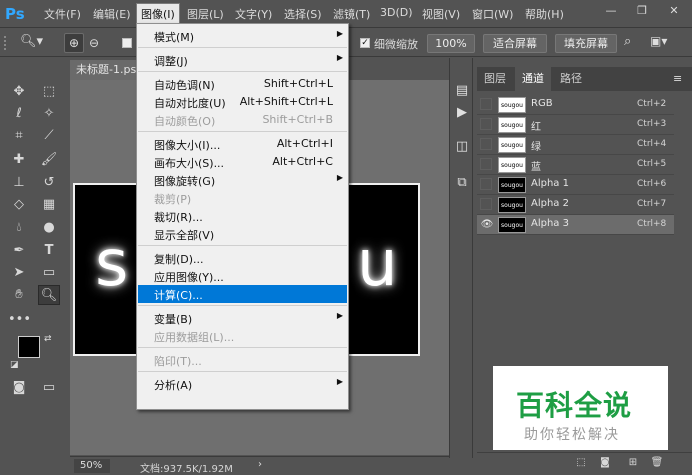  I want to click on tab-paths: 路径, so click(571, 79).